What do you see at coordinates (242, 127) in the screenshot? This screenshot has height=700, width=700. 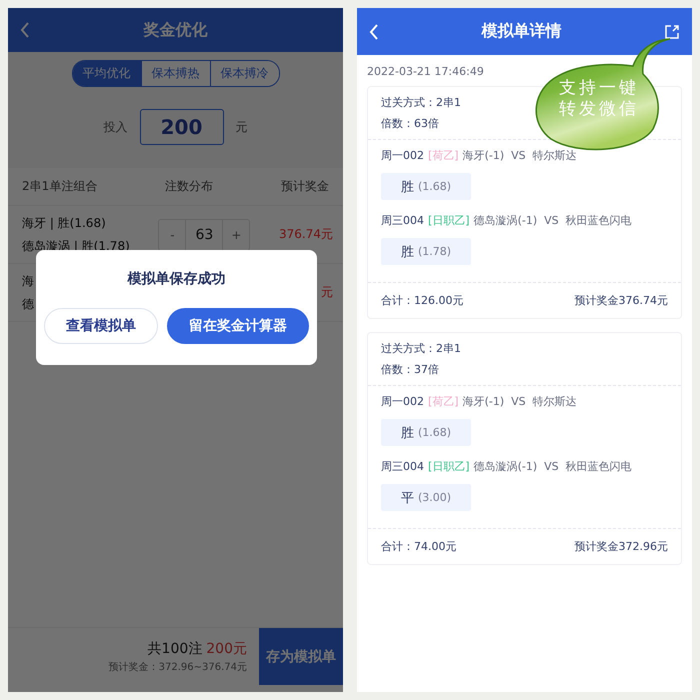 I see `unit-label: 元` at bounding box center [242, 127].